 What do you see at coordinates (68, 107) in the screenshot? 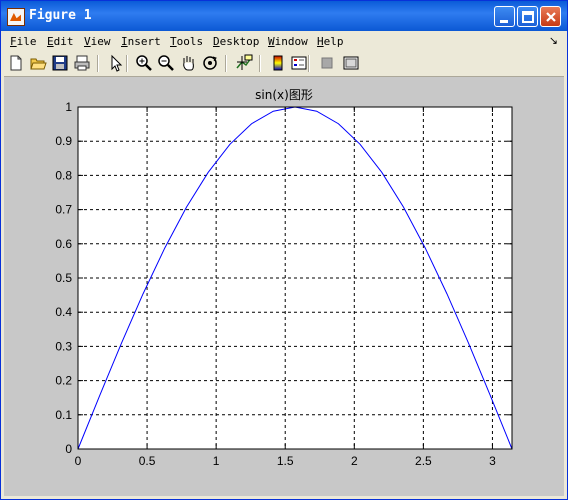
I see `y-tick-label: 1` at bounding box center [68, 107].